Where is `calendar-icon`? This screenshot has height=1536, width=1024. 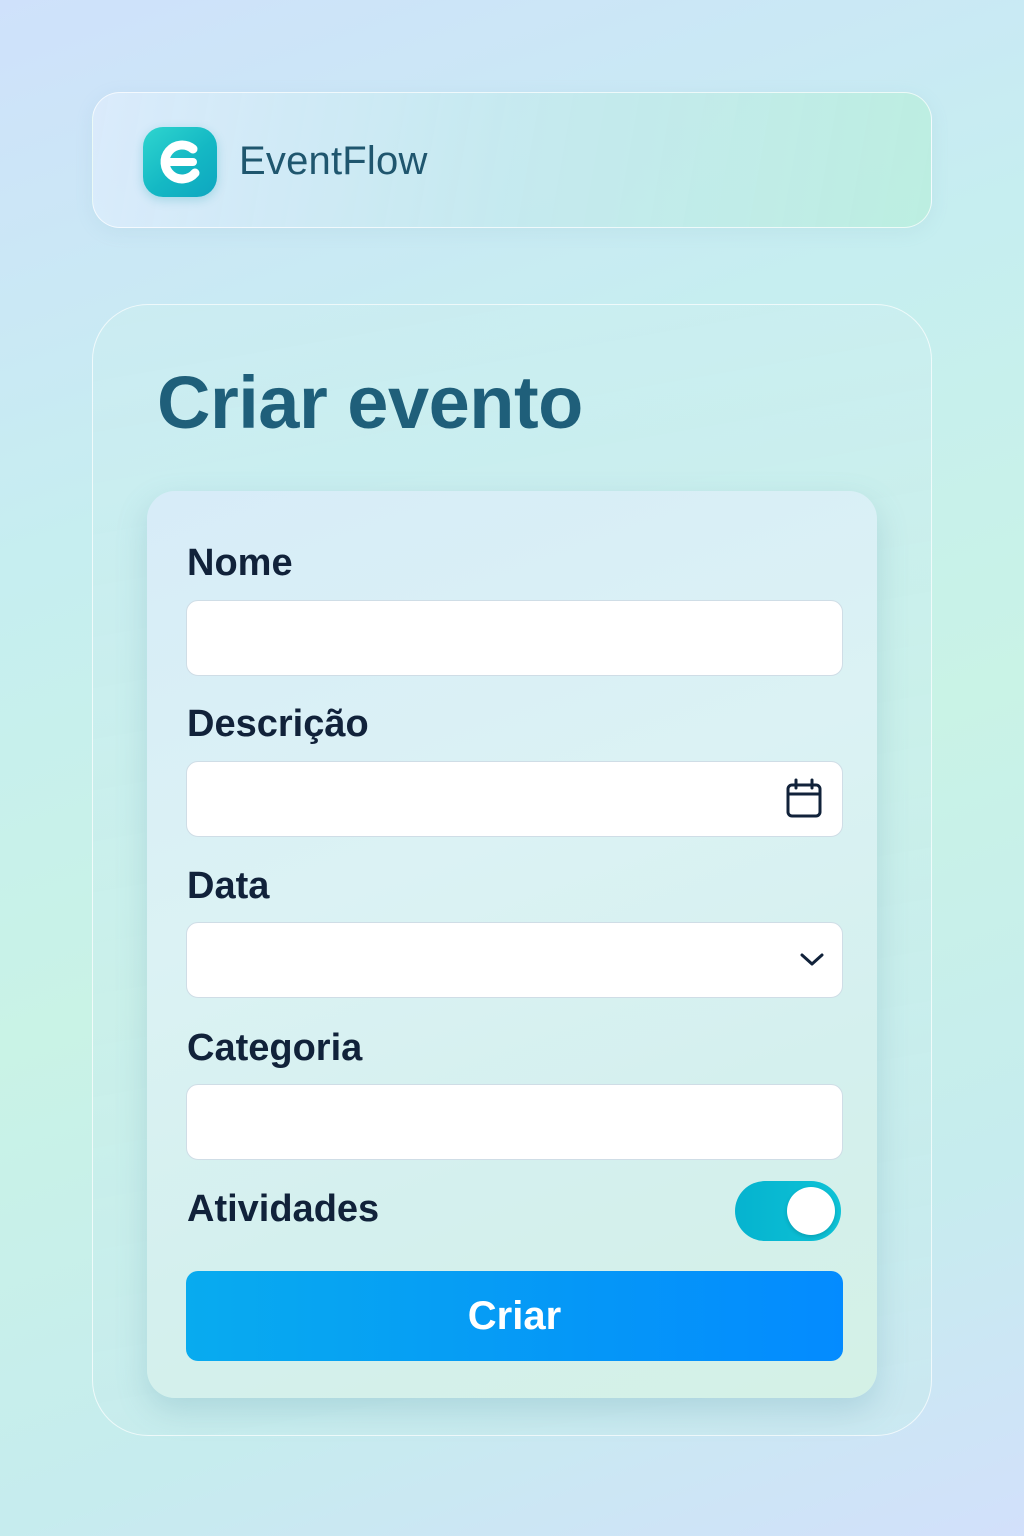 calendar-icon is located at coordinates (805, 801).